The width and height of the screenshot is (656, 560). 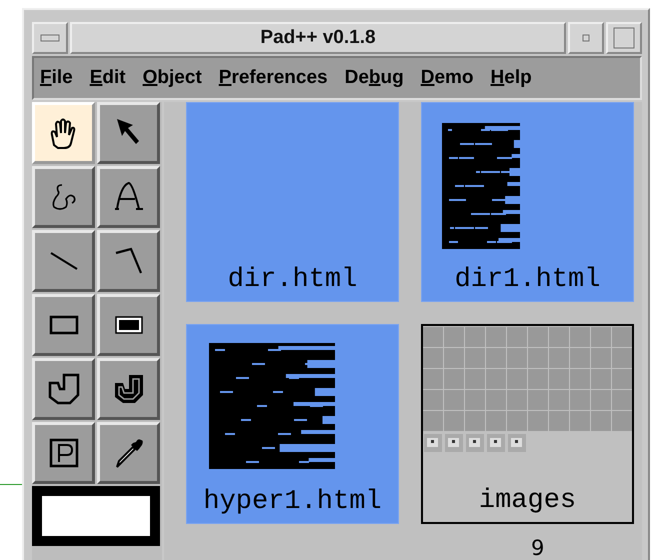 What do you see at coordinates (50, 38) in the screenshot?
I see `window-menu-icon` at bounding box center [50, 38].